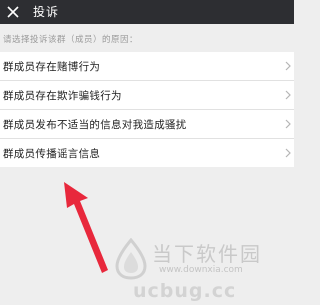 The image size is (320, 305). I want to click on reason-label: 群成员传播谣言信息, so click(52, 154).